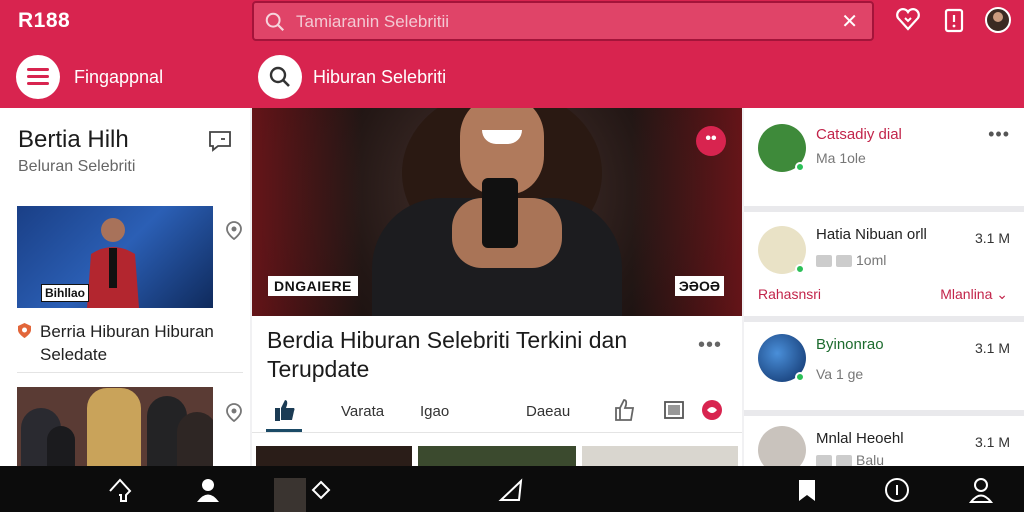 Image resolution: width=1024 pixels, height=512 pixels. I want to click on navigation-icon, so click(511, 490).